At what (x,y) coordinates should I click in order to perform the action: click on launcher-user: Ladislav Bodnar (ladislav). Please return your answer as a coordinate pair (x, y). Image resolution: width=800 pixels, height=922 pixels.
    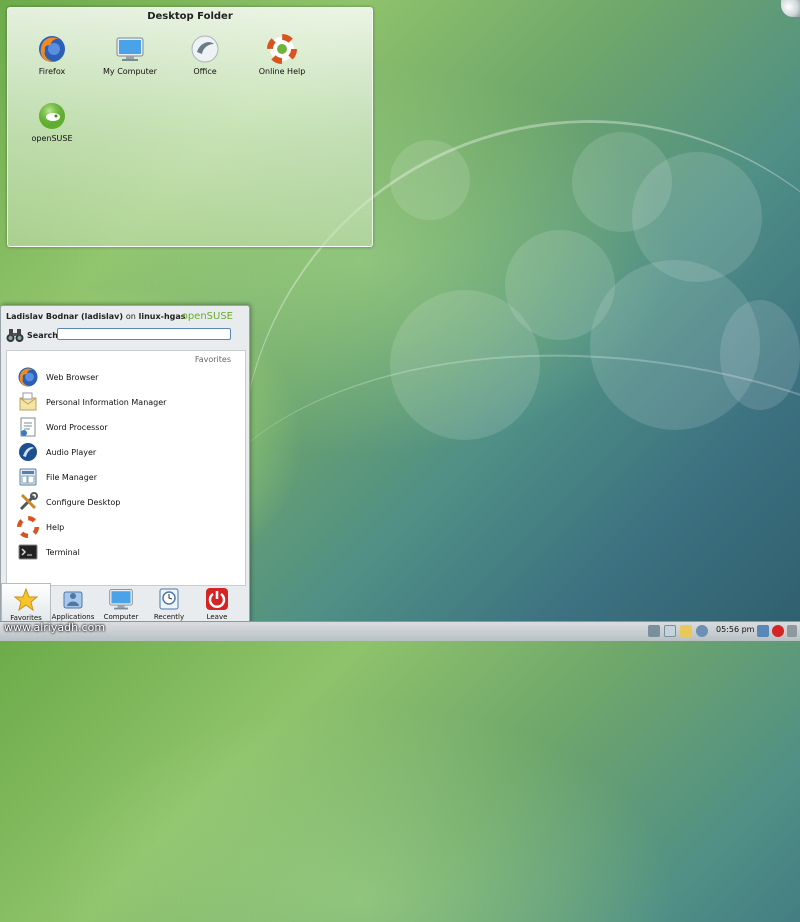
    Looking at the image, I should click on (65, 316).